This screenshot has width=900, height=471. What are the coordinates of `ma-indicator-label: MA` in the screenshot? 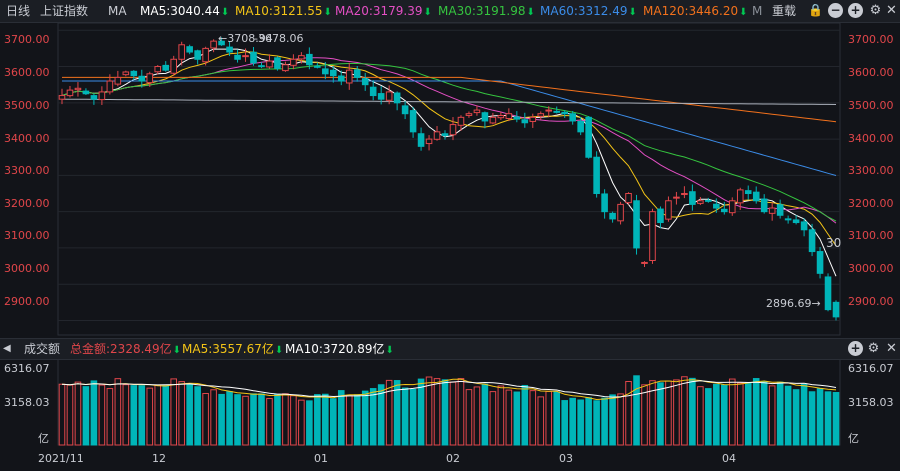 It's located at (117, 11).